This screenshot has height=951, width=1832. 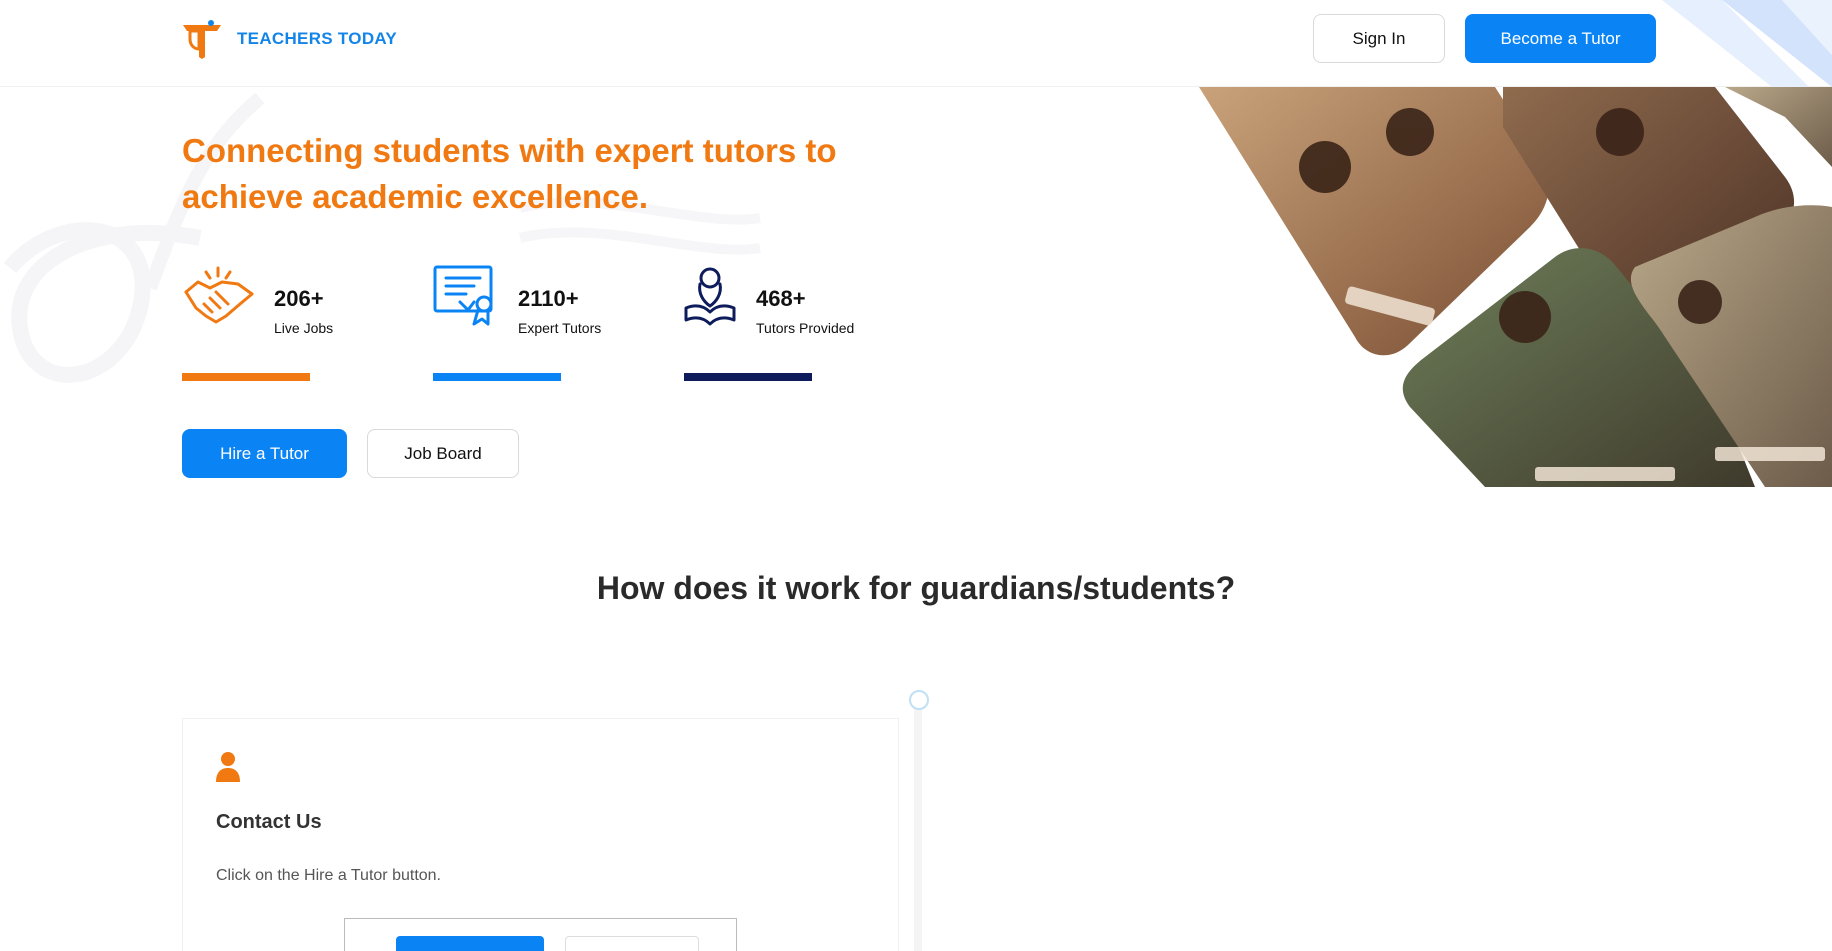 What do you see at coordinates (246, 377) in the screenshot?
I see `stat-bar-live-jobs` at bounding box center [246, 377].